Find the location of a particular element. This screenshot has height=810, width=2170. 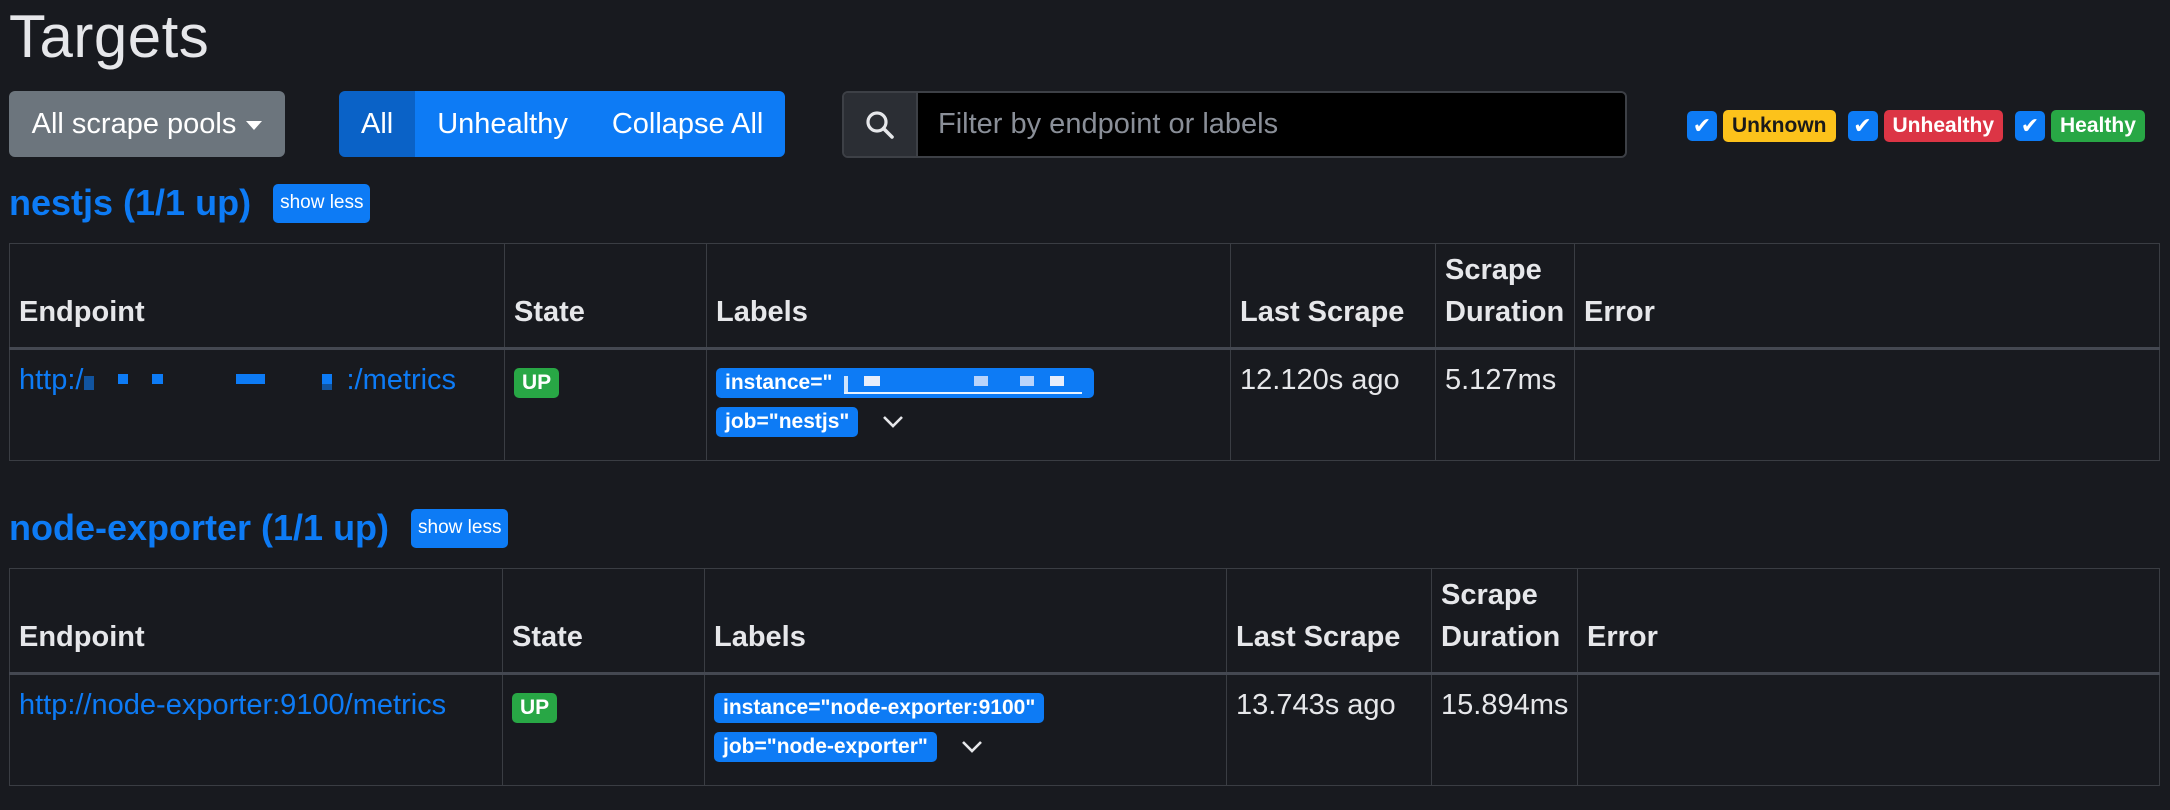

search-input is located at coordinates (1271, 124).